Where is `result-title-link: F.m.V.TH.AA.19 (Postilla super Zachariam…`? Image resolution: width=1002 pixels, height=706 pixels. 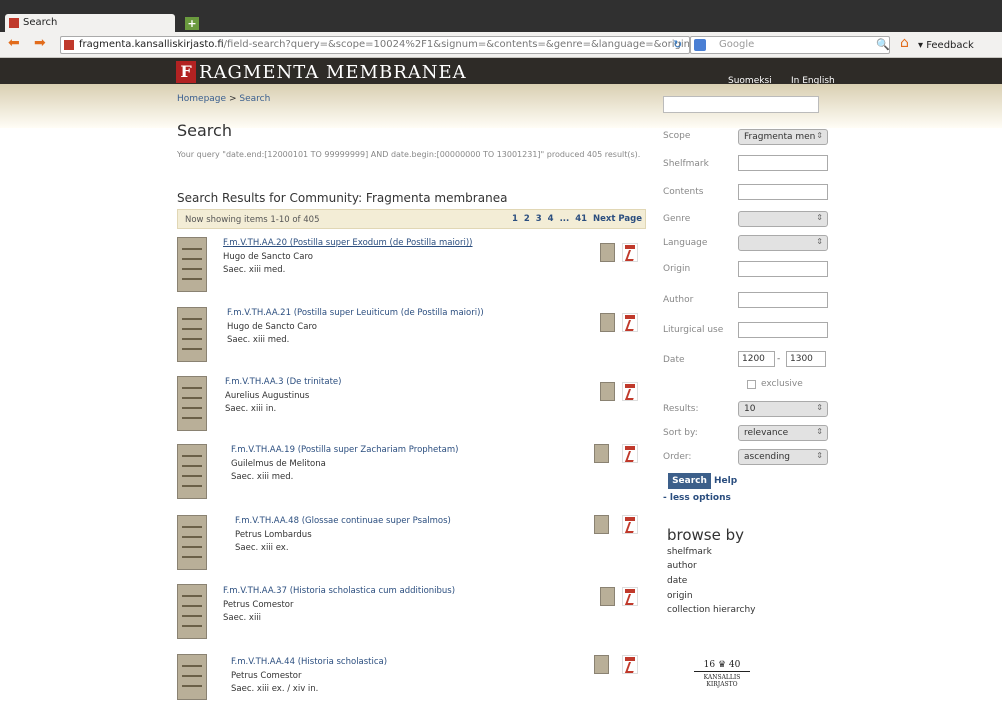 result-title-link: F.m.V.TH.AA.19 (Postilla super Zachariam… is located at coordinates (344, 450).